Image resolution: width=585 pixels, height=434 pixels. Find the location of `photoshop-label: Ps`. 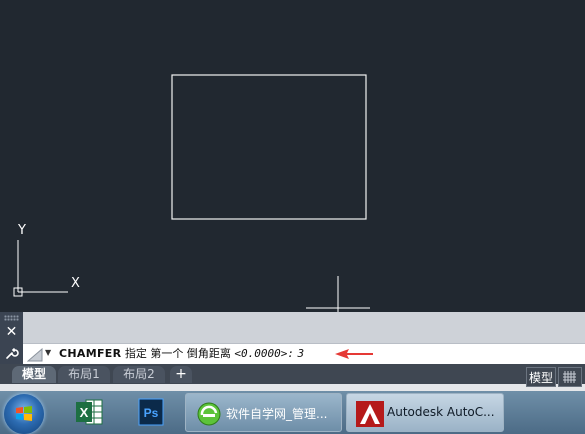

photoshop-label: Ps is located at coordinates (151, 413).